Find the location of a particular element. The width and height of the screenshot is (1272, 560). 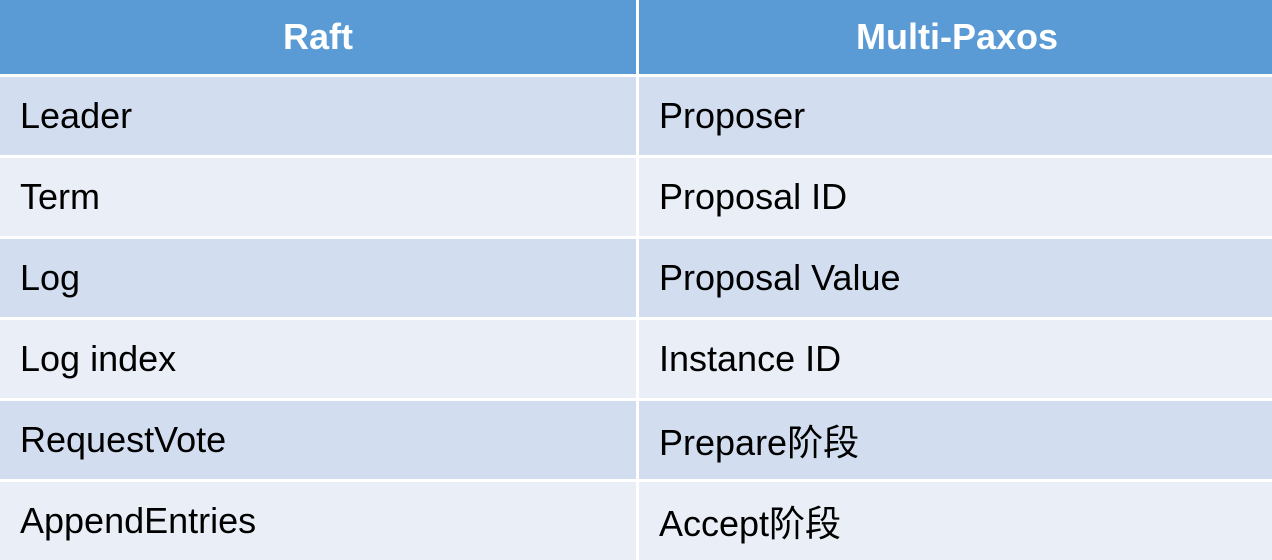

cell-raft: AppendEntries is located at coordinates (318, 521).